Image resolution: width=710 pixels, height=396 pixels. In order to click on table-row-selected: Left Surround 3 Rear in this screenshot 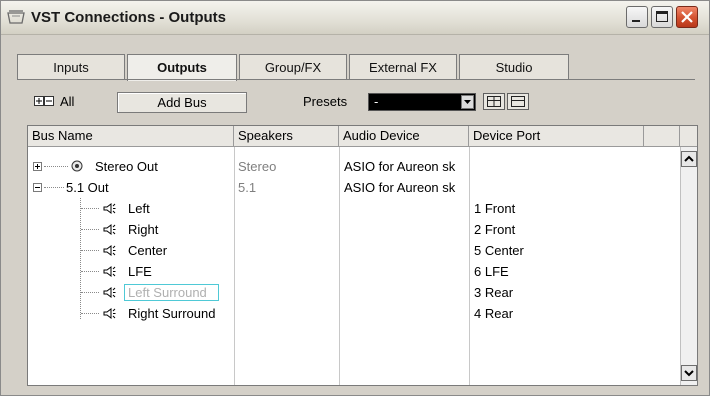, I will do `click(353, 292)`.